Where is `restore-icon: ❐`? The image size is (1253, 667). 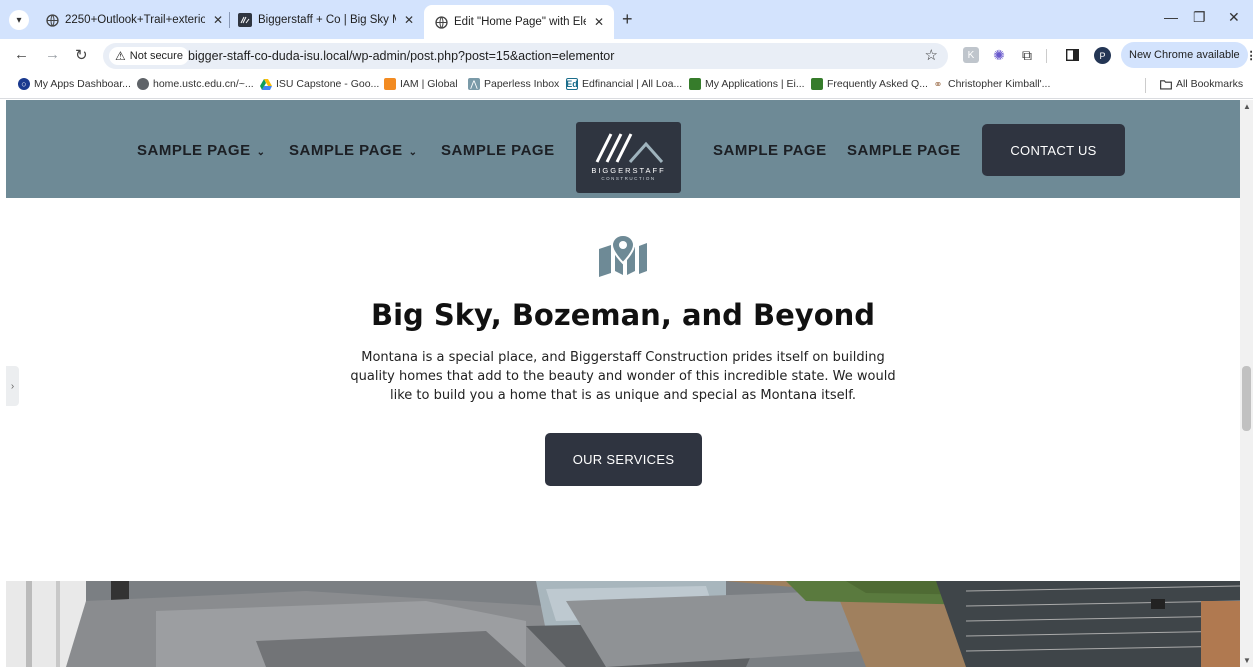 restore-icon: ❐ is located at coordinates (1199, 17).